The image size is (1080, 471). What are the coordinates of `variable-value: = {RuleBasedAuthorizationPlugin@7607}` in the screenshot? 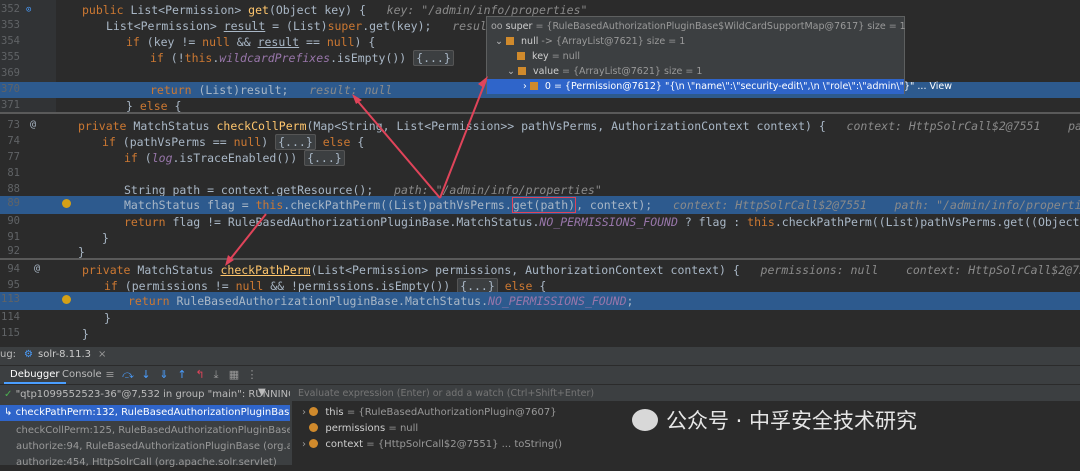 It's located at (451, 412).